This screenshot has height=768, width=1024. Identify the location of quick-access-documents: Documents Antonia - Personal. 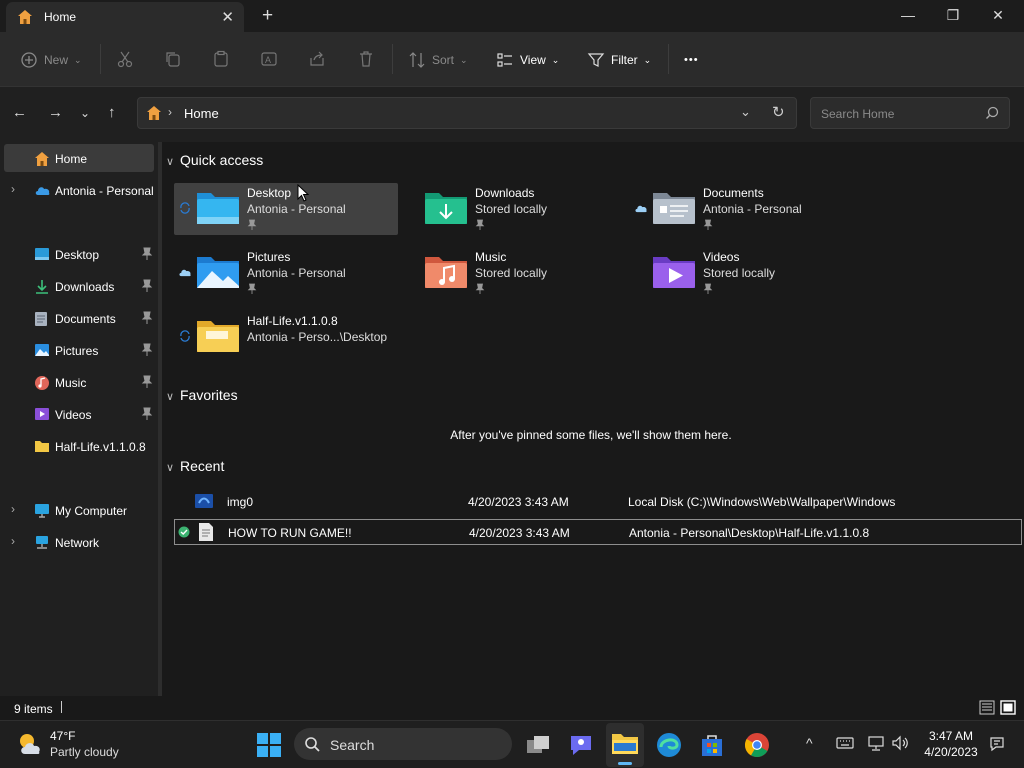
(742, 209).